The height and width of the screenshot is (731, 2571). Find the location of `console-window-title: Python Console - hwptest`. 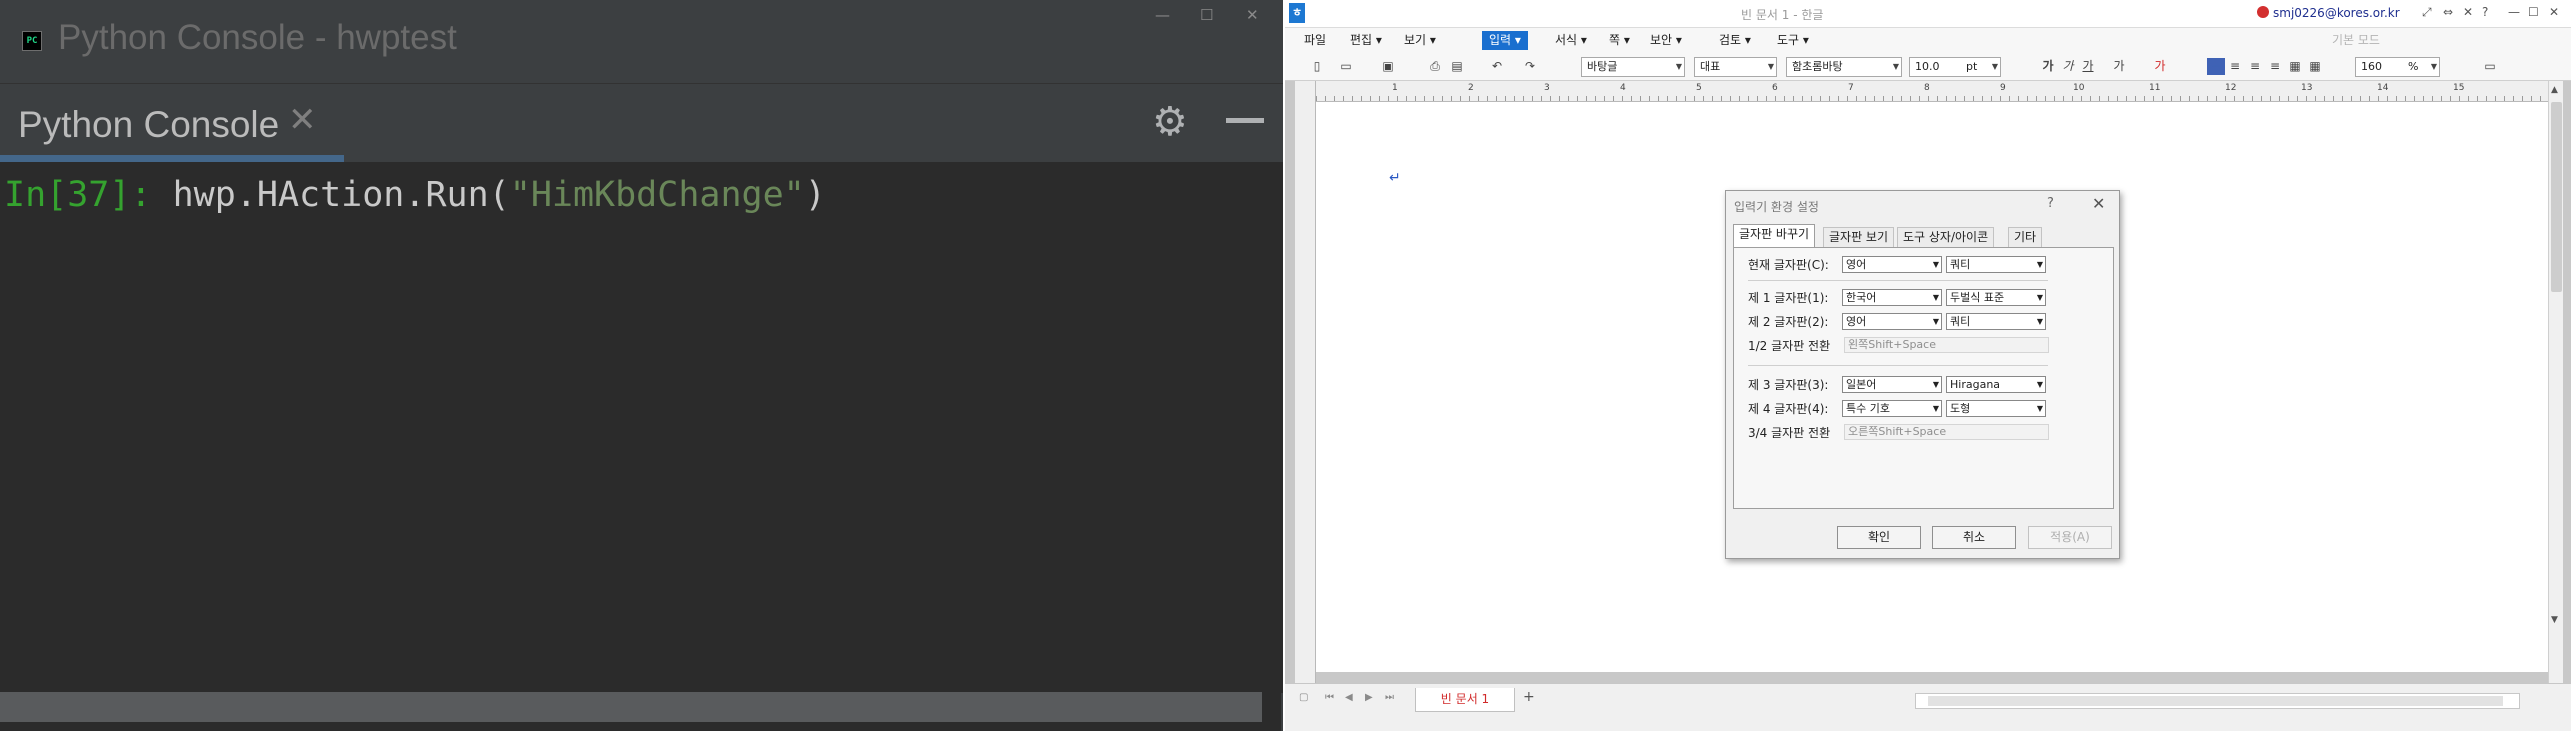

console-window-title: Python Console - hwptest is located at coordinates (257, 37).